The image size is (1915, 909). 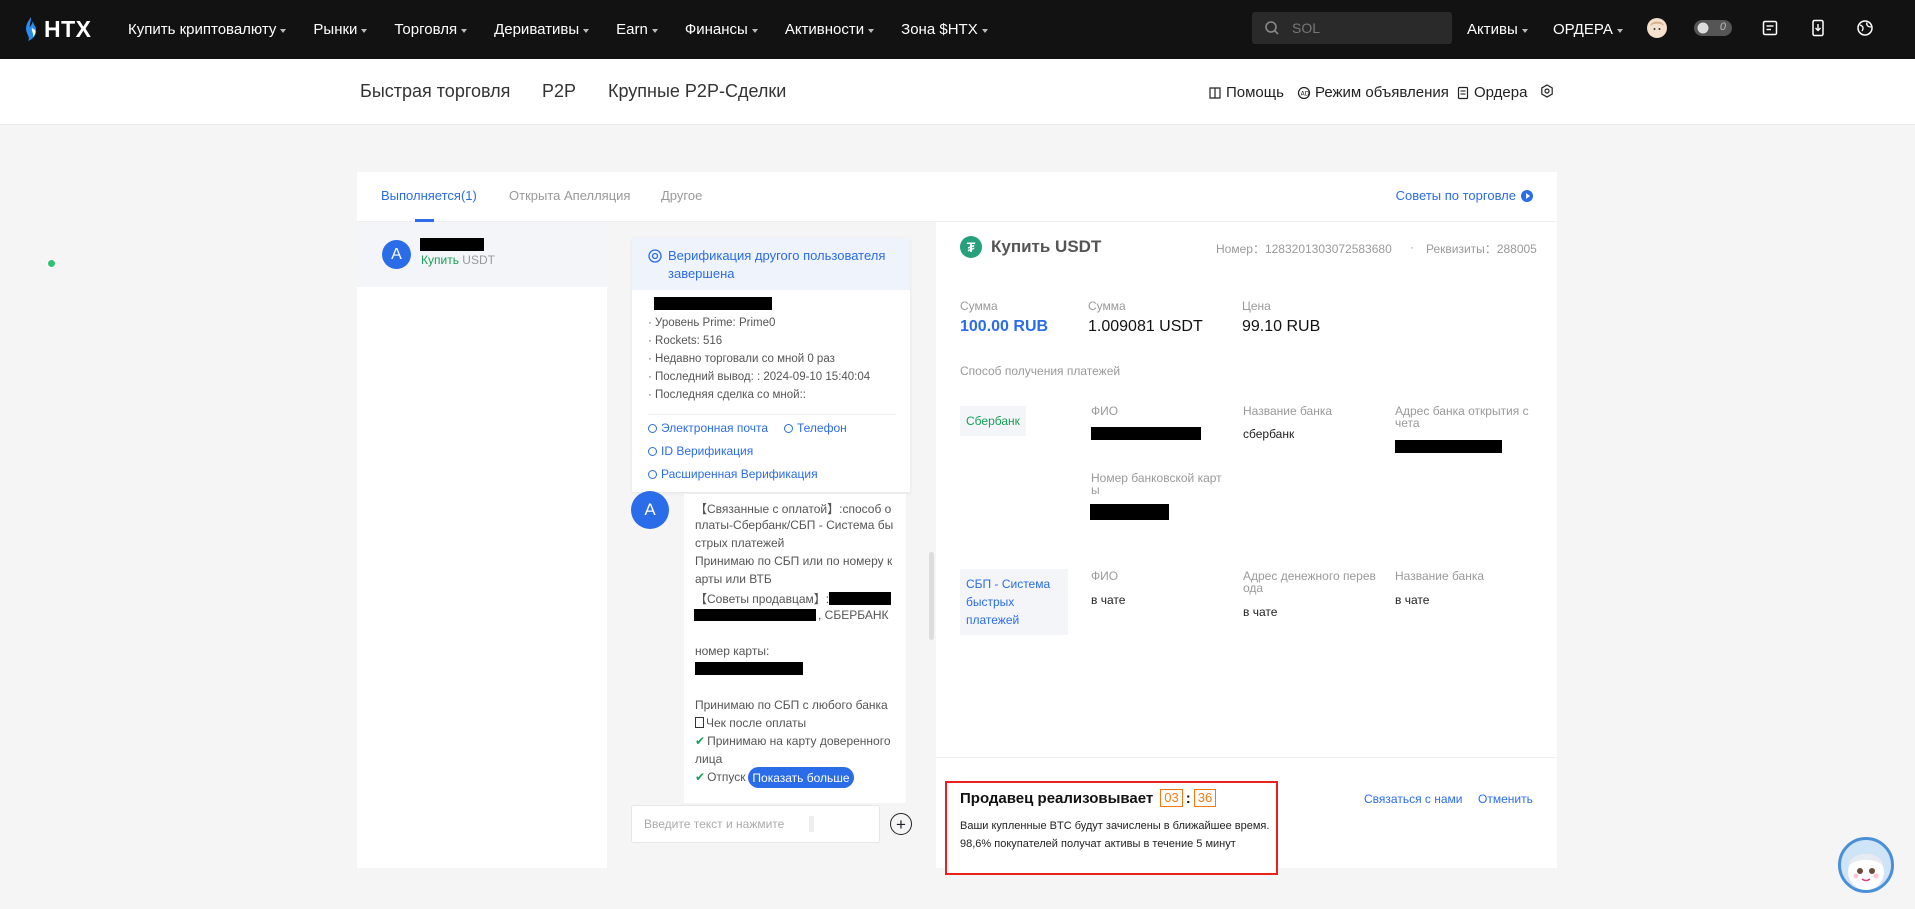 What do you see at coordinates (1413, 799) in the screenshot?
I see `contact-us-link: Связаться с нами` at bounding box center [1413, 799].